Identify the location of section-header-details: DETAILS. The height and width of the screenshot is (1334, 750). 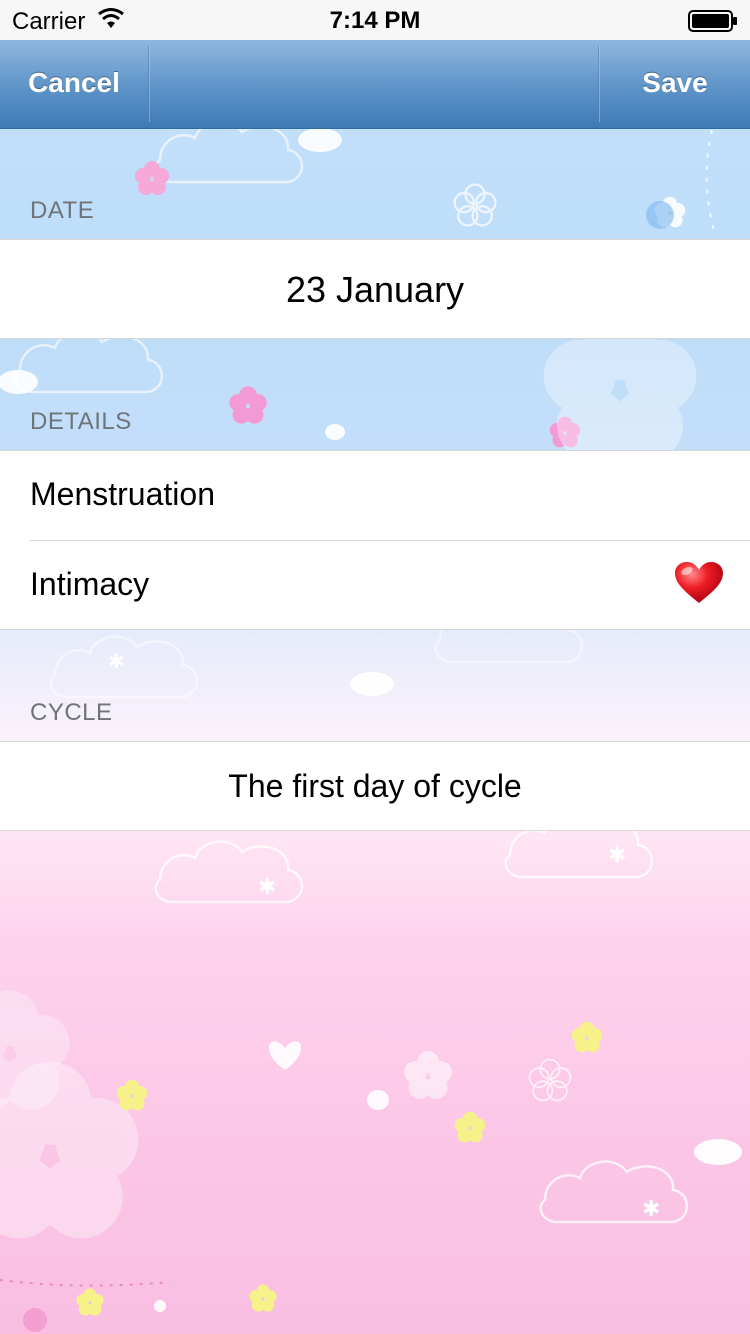
(81, 421).